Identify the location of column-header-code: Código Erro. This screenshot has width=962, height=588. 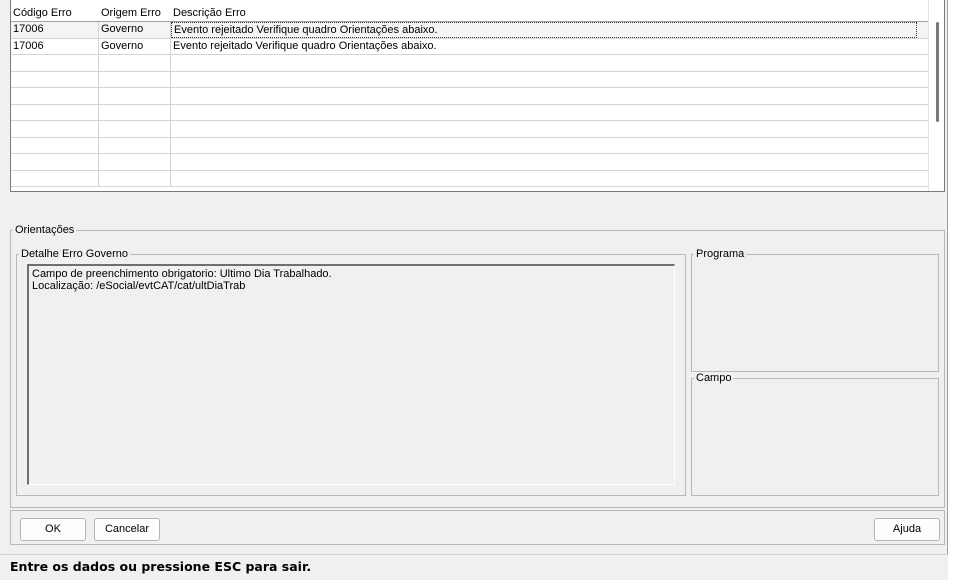
(55, 13).